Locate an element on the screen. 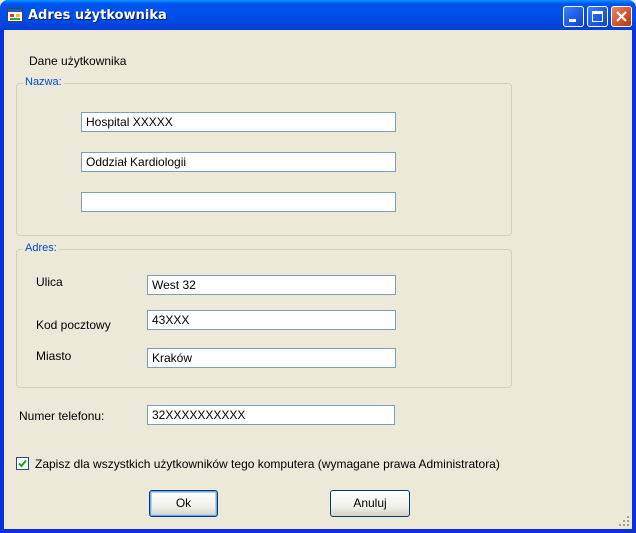 Image resolution: width=636 pixels, height=533 pixels. phone-input: 32XXXXXXXXXX is located at coordinates (271, 415).